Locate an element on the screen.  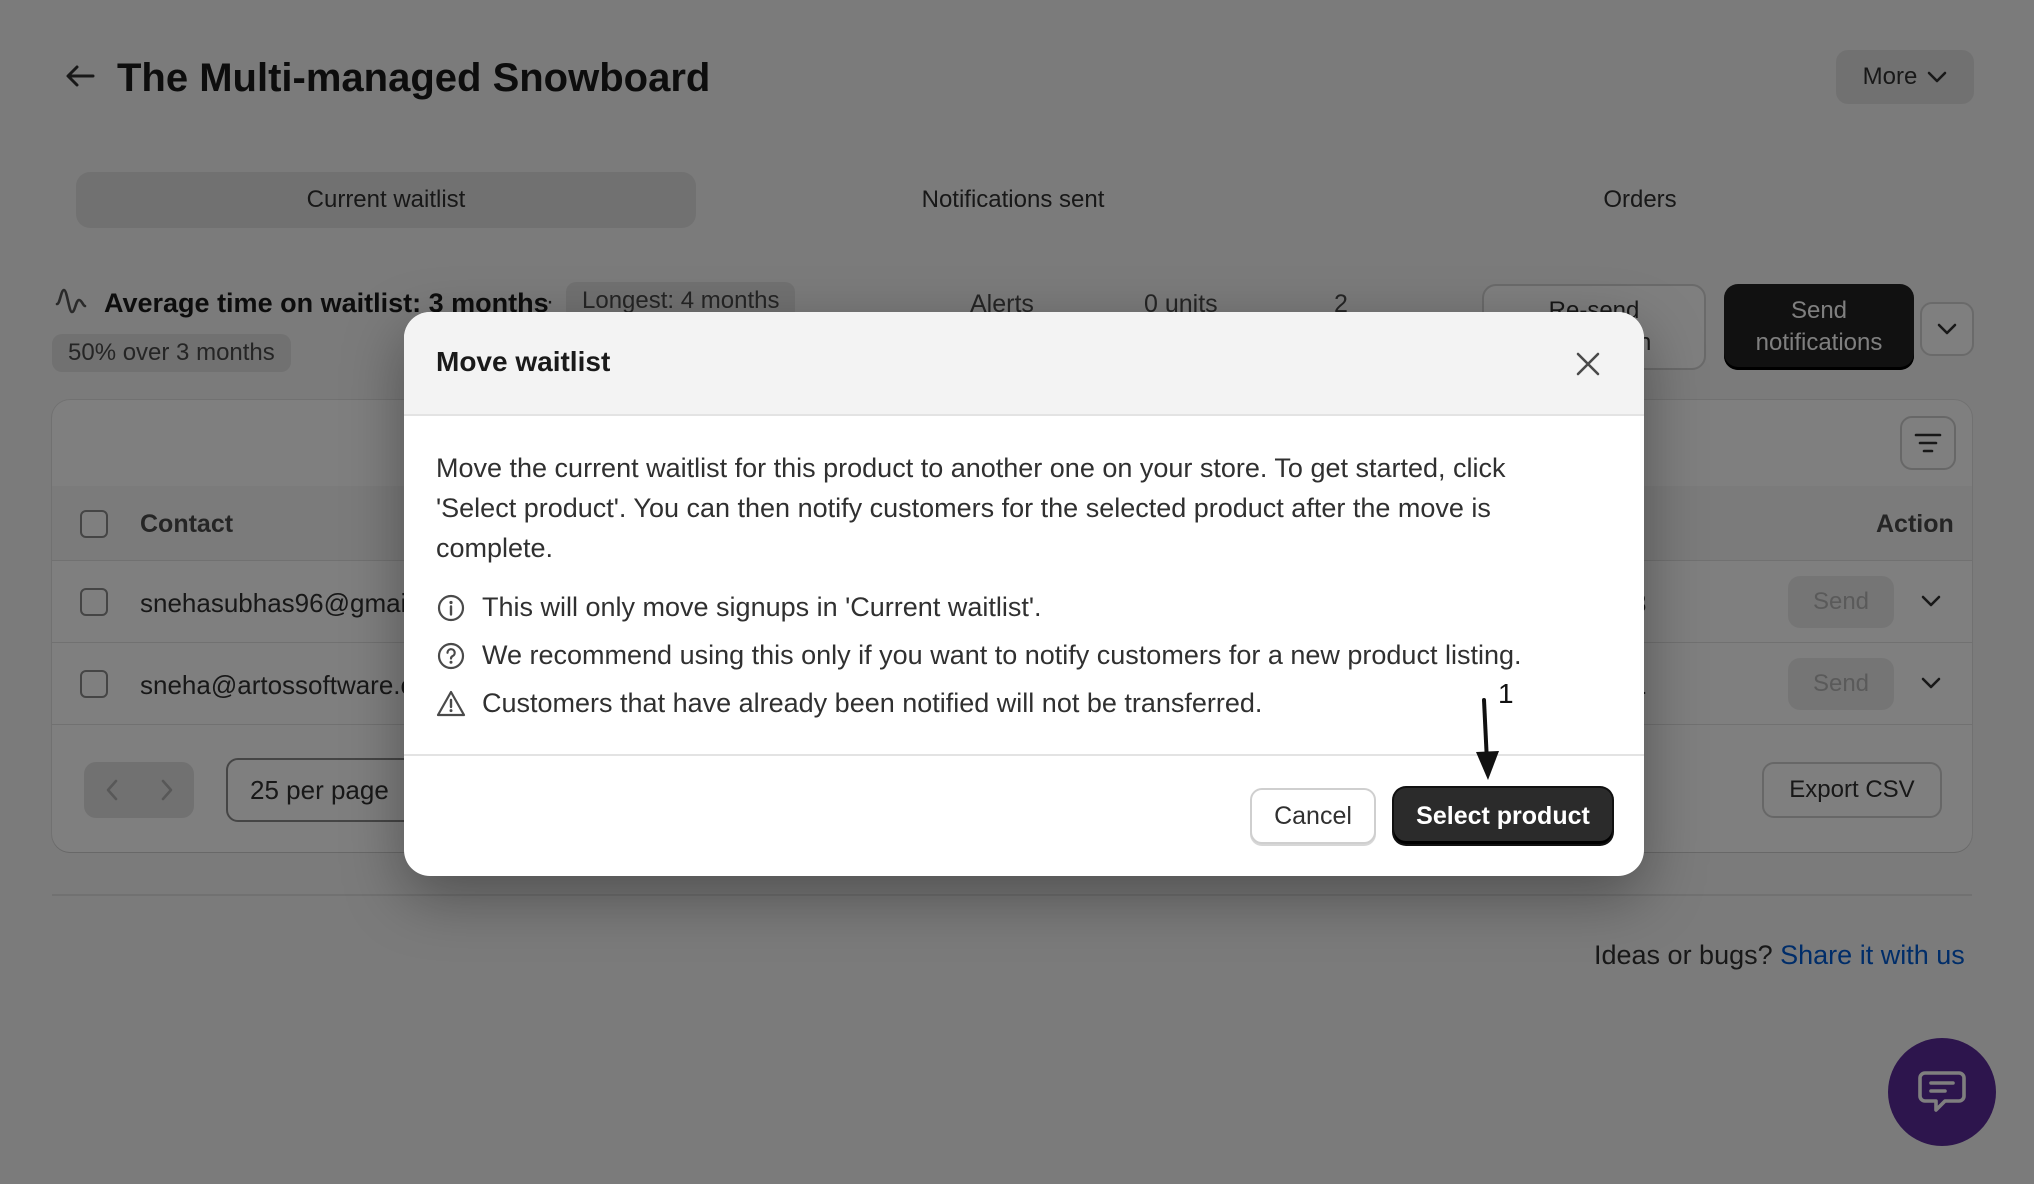
cancel-button: Cancel is located at coordinates (1313, 816).